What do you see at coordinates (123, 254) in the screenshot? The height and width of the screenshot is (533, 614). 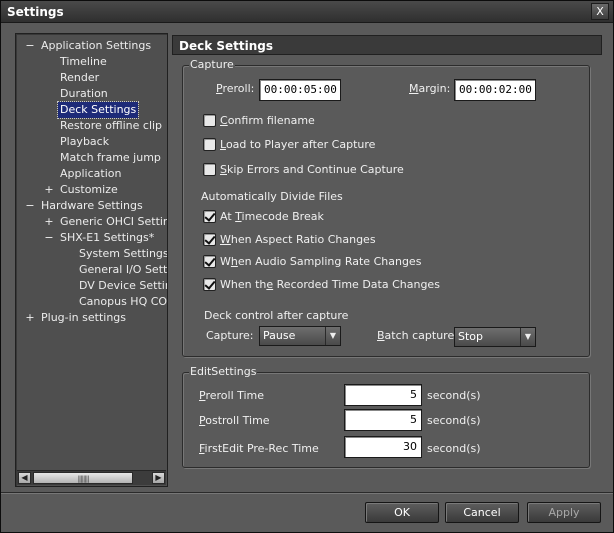 I see `tree-item: System Settings` at bounding box center [123, 254].